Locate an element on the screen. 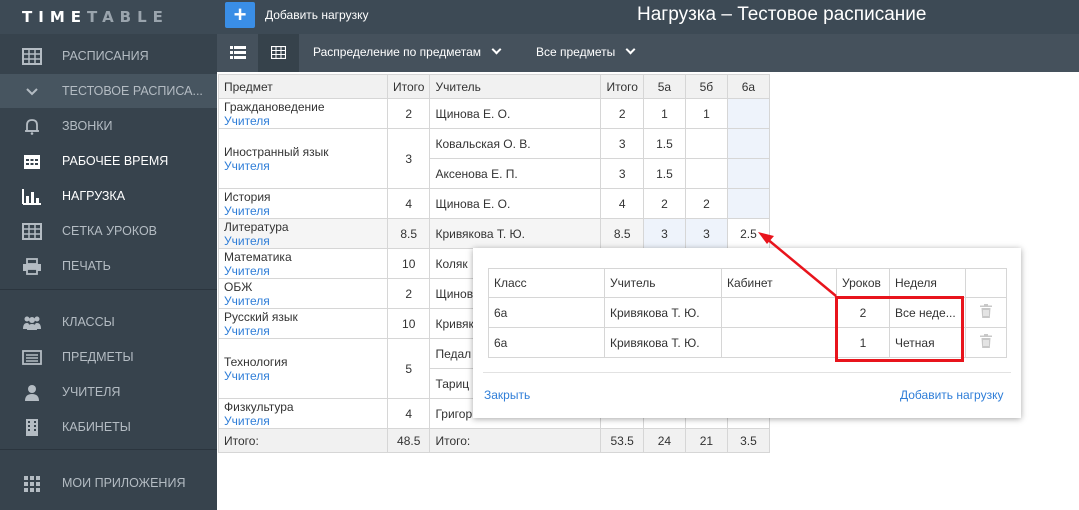  list-view-icon is located at coordinates (238, 52).